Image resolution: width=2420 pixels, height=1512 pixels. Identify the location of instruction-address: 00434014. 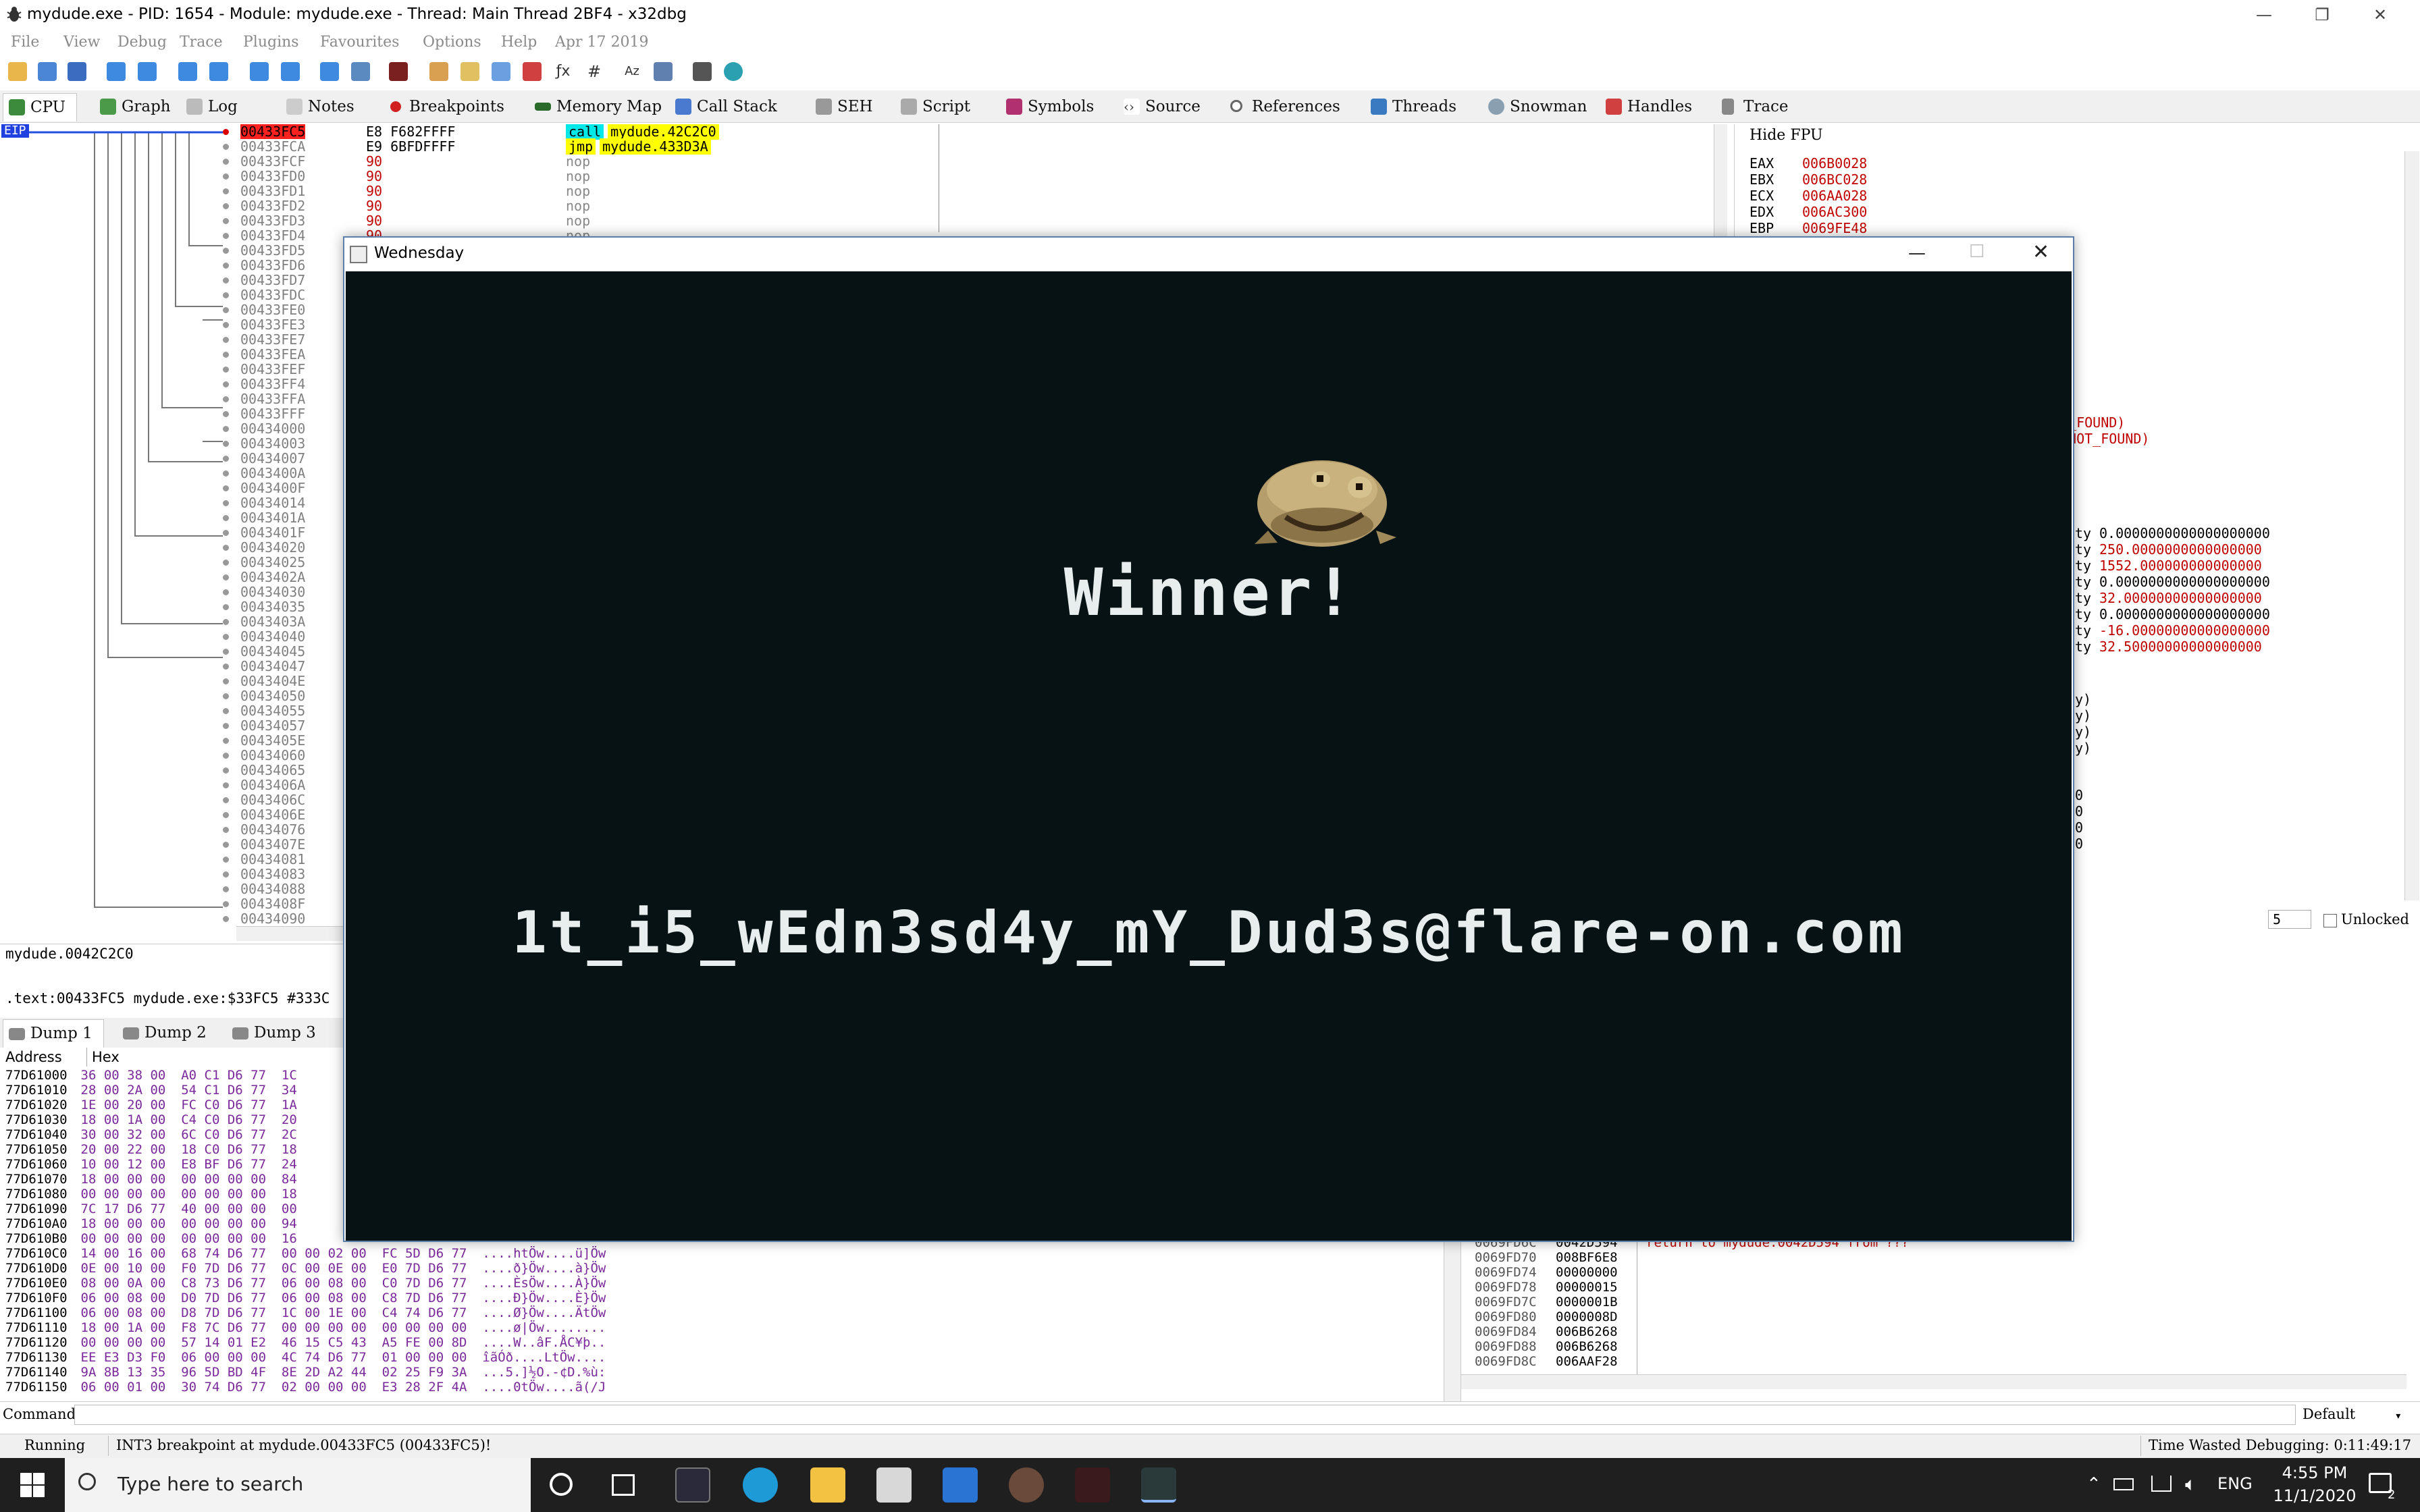
(272, 503).